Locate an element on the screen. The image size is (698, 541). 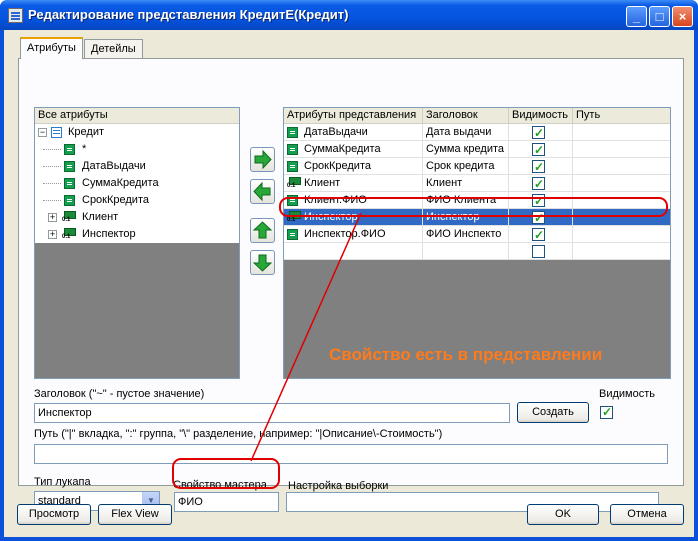
annotation-connector is located at coordinates (306, 337).